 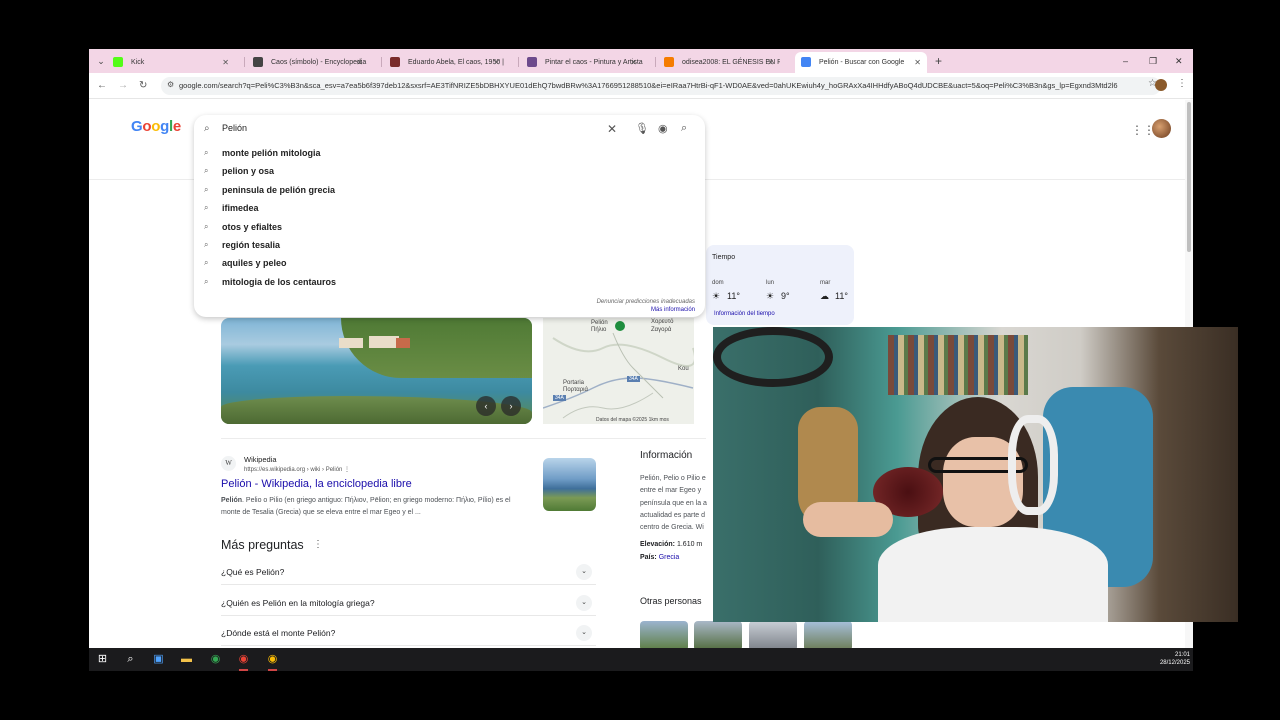 What do you see at coordinates (449, 191) in the screenshot?
I see `suggestion-item: ⌕ peninsula de pelión grecia` at bounding box center [449, 191].